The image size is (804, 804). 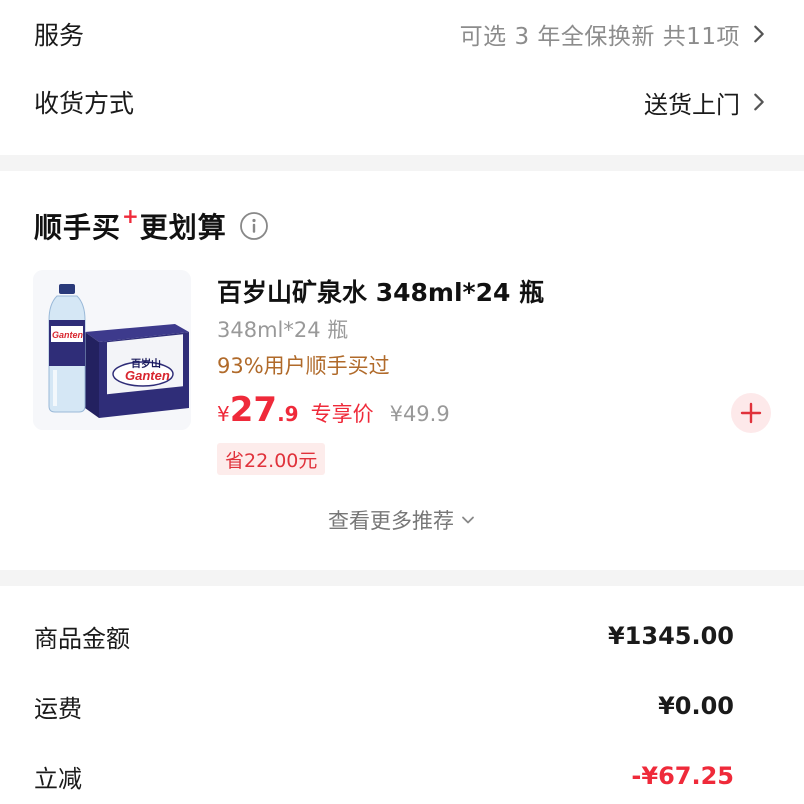 I want to click on product-name: 百岁山矿泉水 348ml*24 瓶, so click(x=380, y=291).